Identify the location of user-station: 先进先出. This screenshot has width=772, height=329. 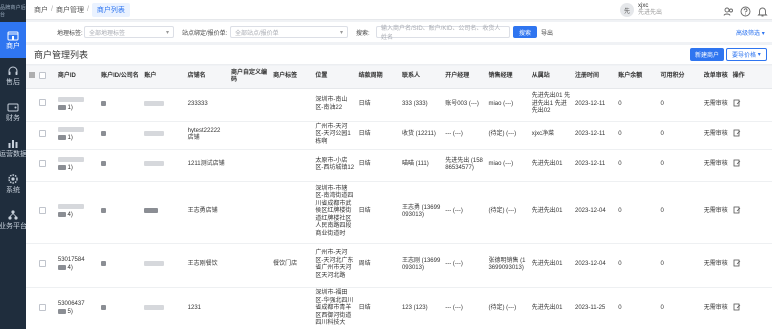
(650, 13).